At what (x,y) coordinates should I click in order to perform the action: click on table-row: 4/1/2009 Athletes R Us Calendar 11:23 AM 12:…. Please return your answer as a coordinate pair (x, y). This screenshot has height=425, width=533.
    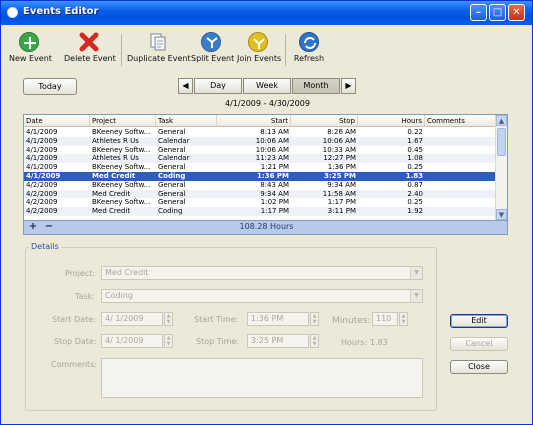
    Looking at the image, I should click on (260, 159).